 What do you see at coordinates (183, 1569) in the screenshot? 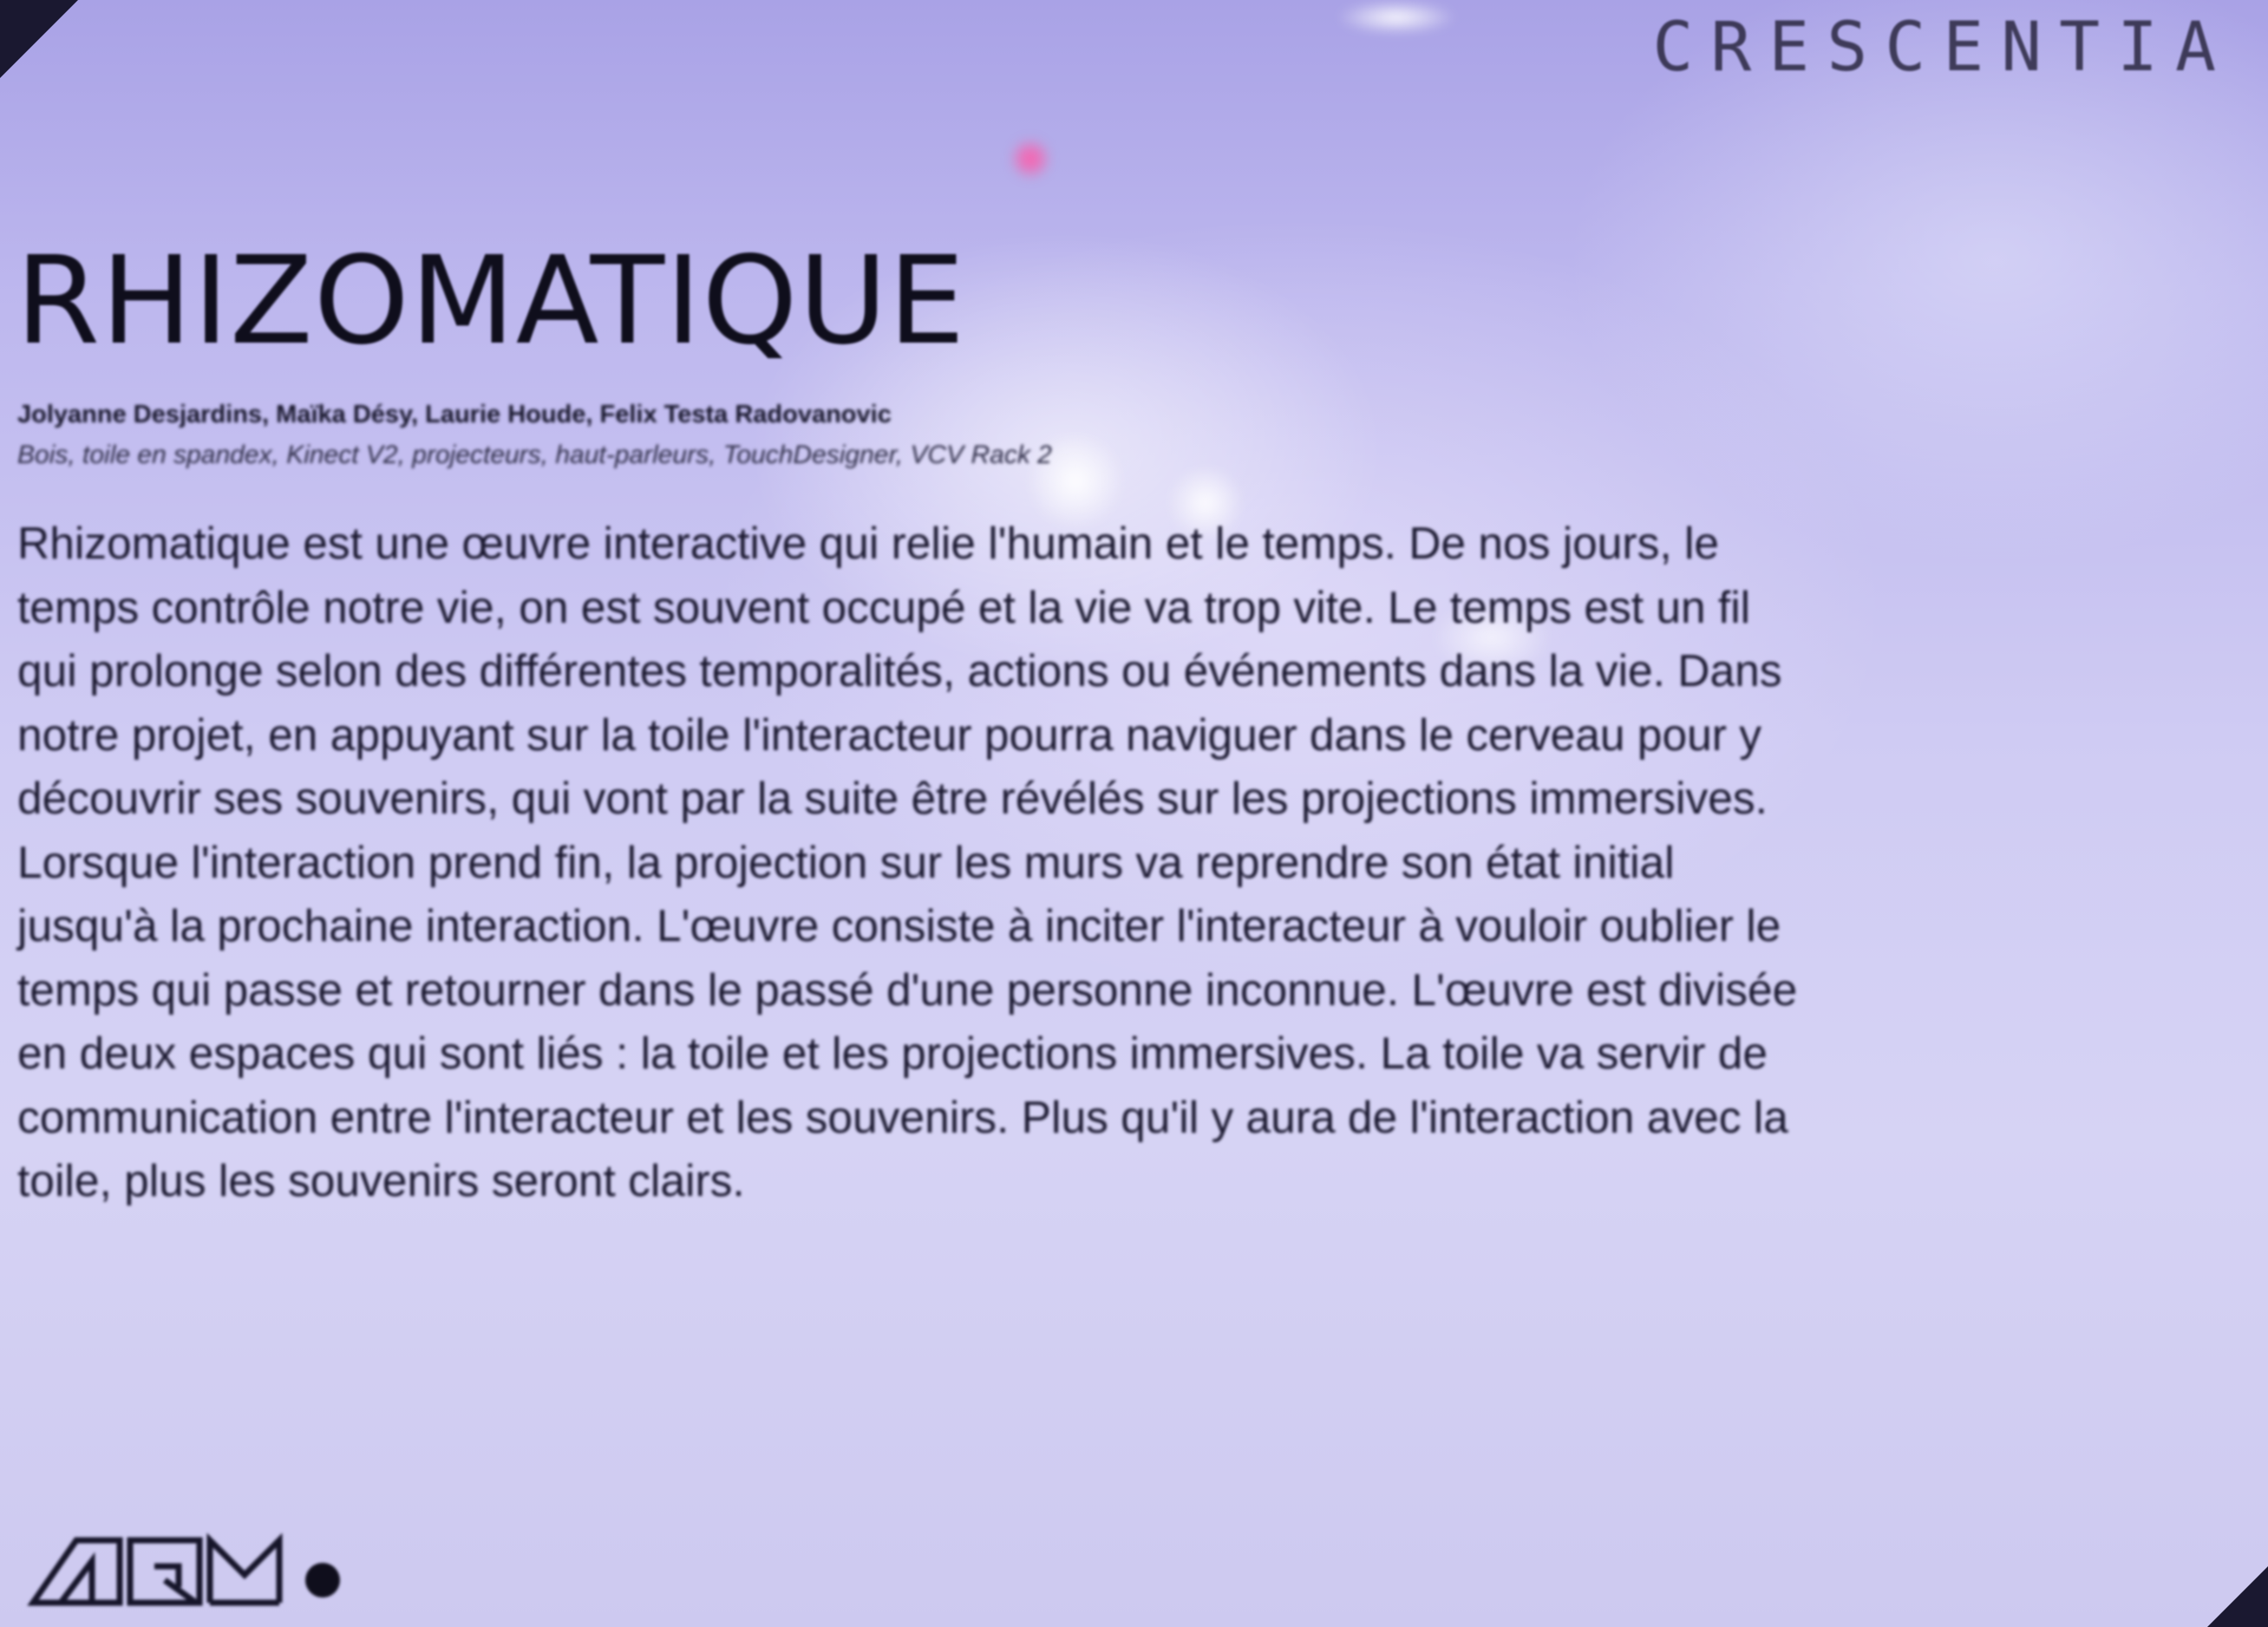
I see `aqm-logo-mark` at bounding box center [183, 1569].